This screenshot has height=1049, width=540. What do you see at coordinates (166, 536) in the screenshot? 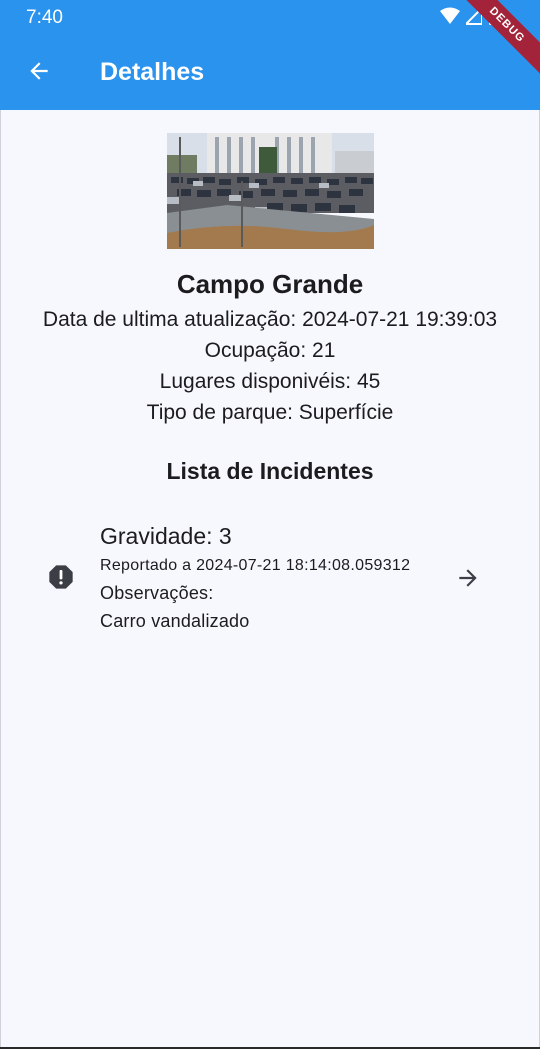
I see `incident-severity: Gravidade: 3` at bounding box center [166, 536].